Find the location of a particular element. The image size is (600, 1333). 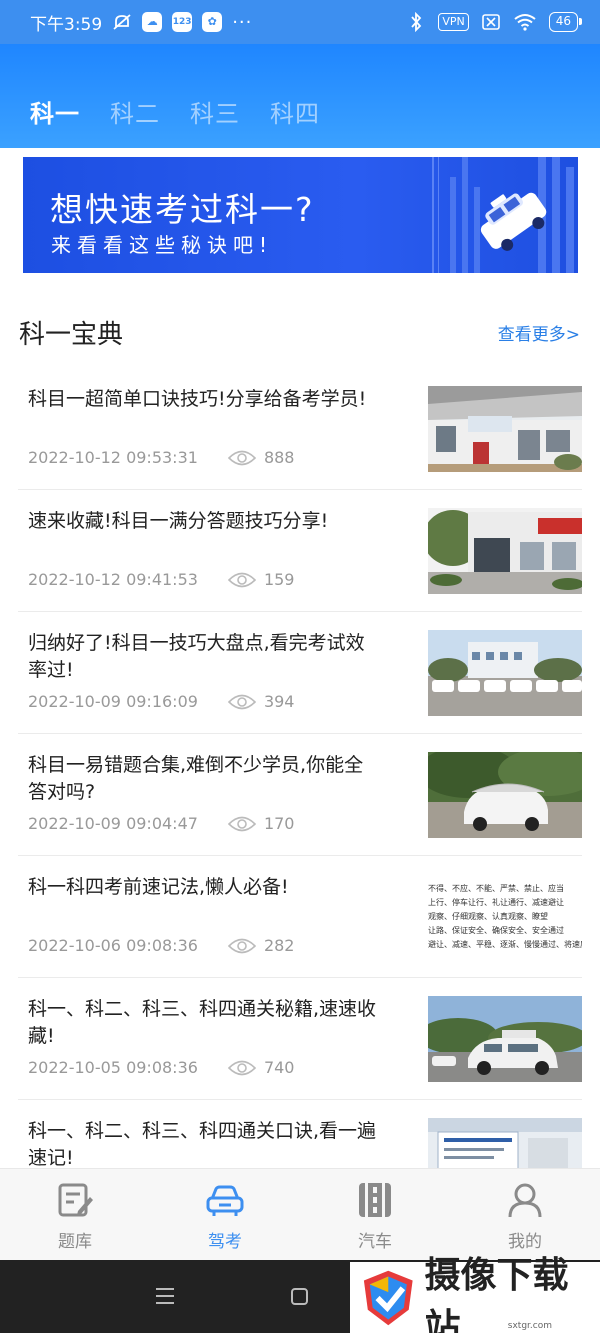

nav-question-bank: 题库 is located at coordinates (75, 1214).